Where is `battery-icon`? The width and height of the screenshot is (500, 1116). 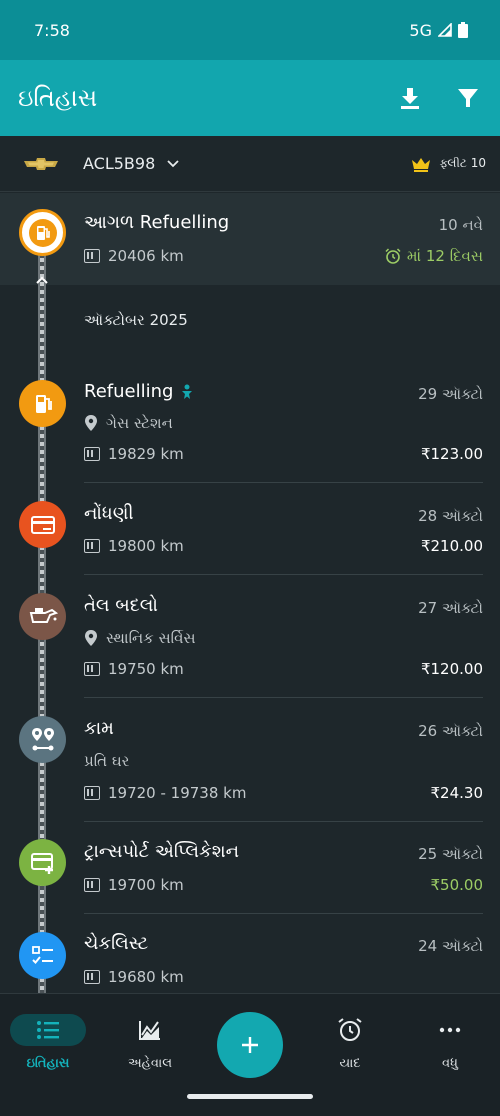 battery-icon is located at coordinates (463, 30).